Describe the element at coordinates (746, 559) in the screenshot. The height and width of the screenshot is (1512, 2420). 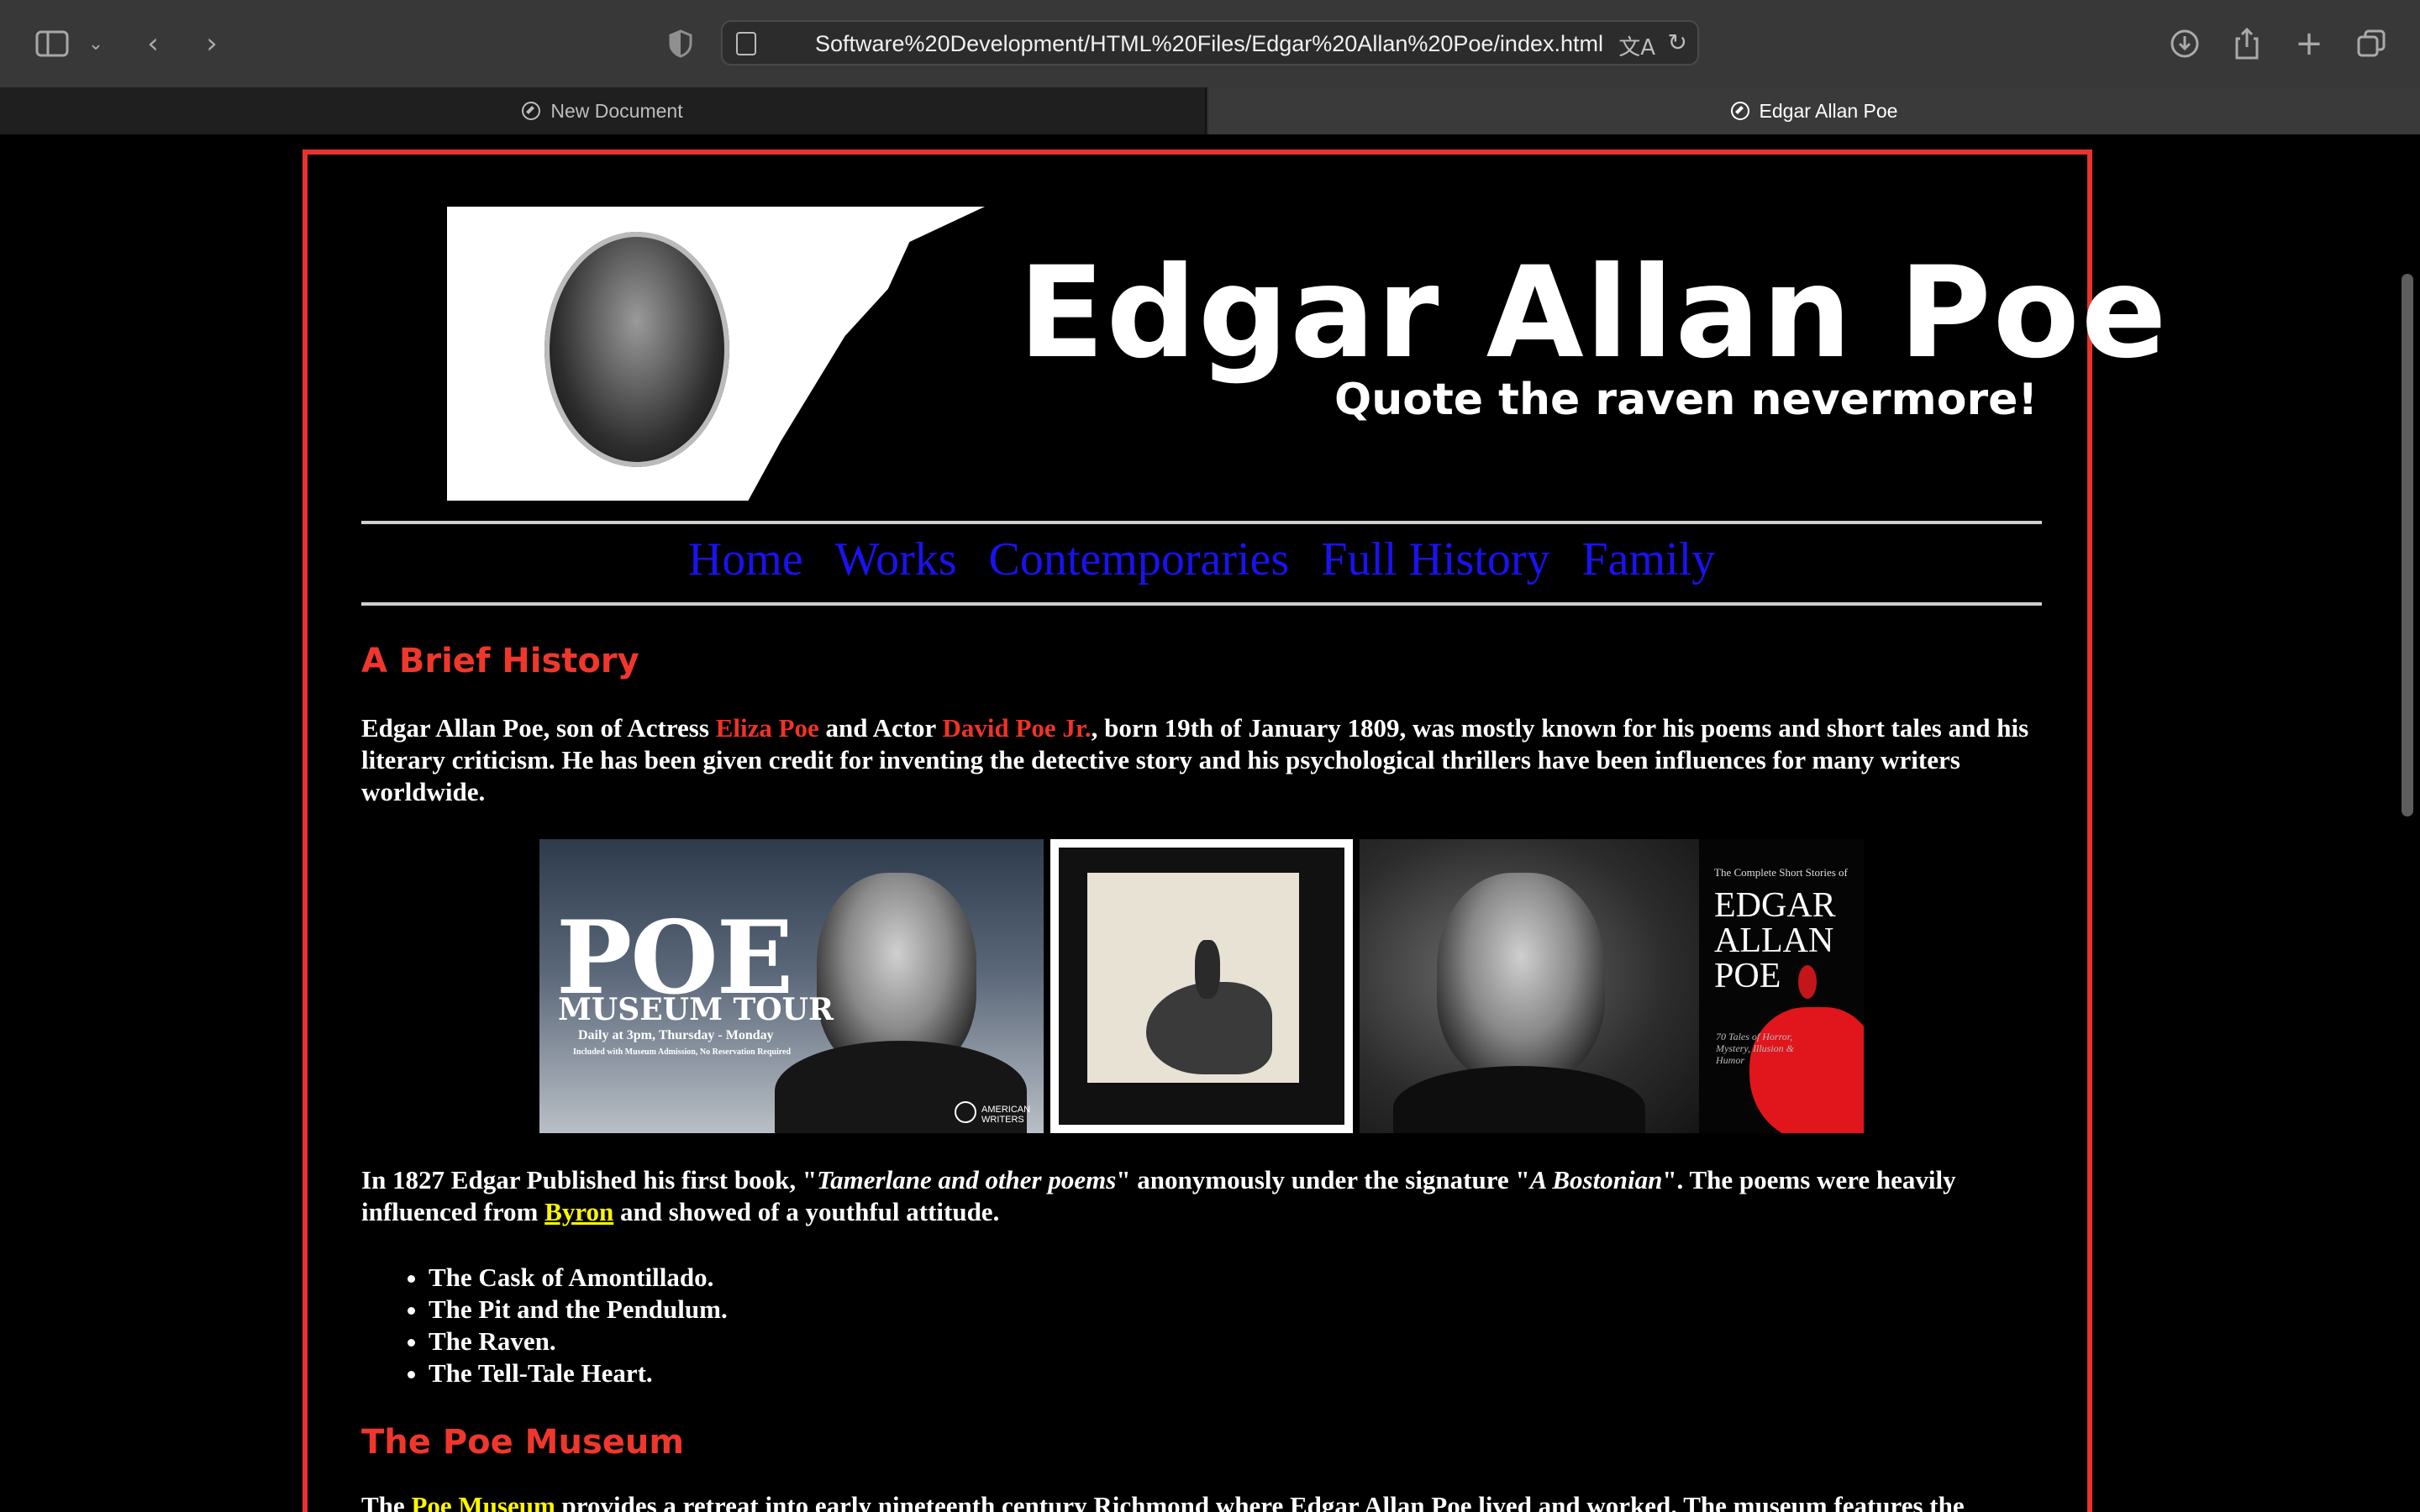
I see `nav-home: Home` at that location.